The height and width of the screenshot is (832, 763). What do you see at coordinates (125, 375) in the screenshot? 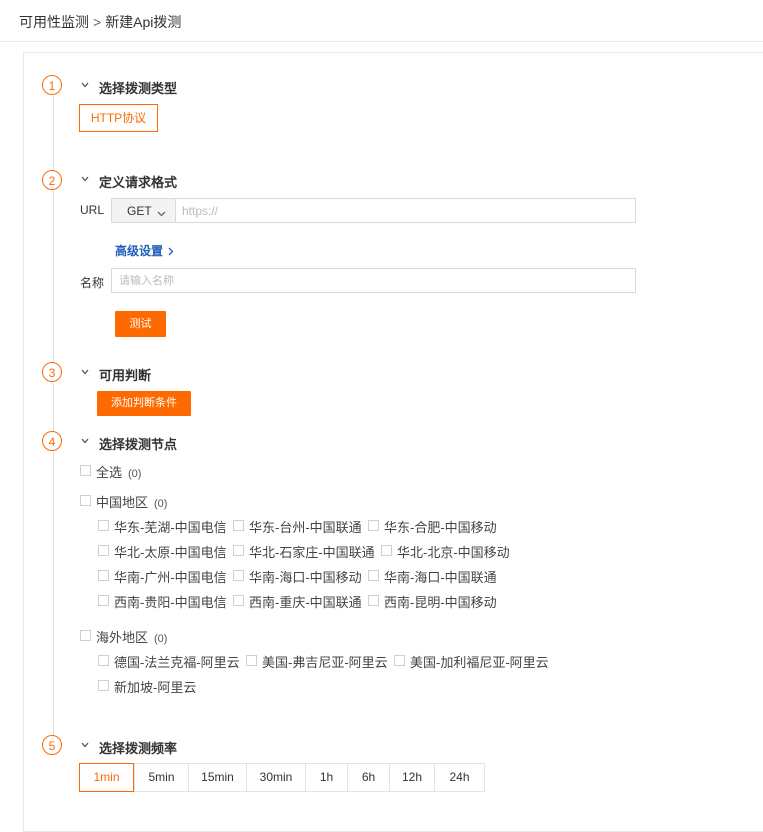
I see `step-title-judge: 可用判断` at bounding box center [125, 375].